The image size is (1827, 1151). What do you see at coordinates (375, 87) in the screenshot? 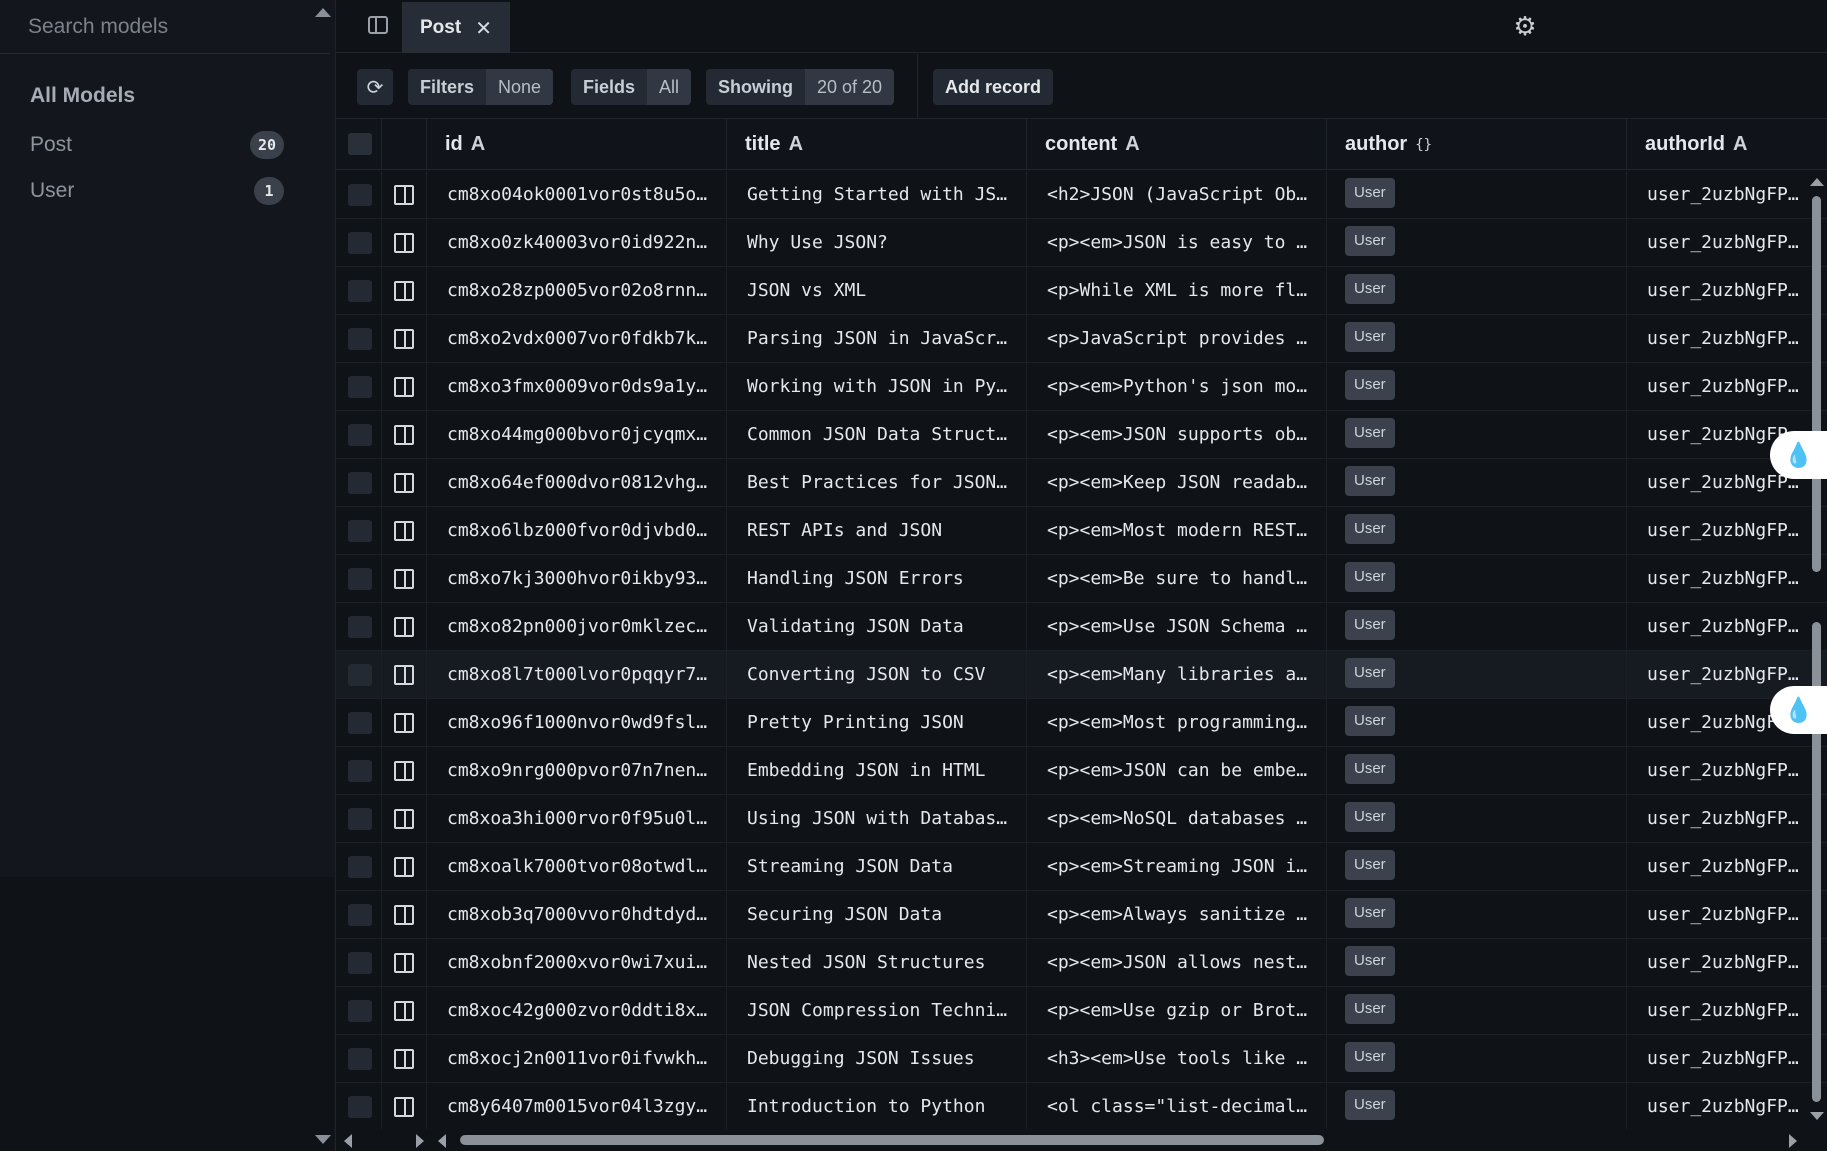
I see `refresh-button: ⟳` at bounding box center [375, 87].